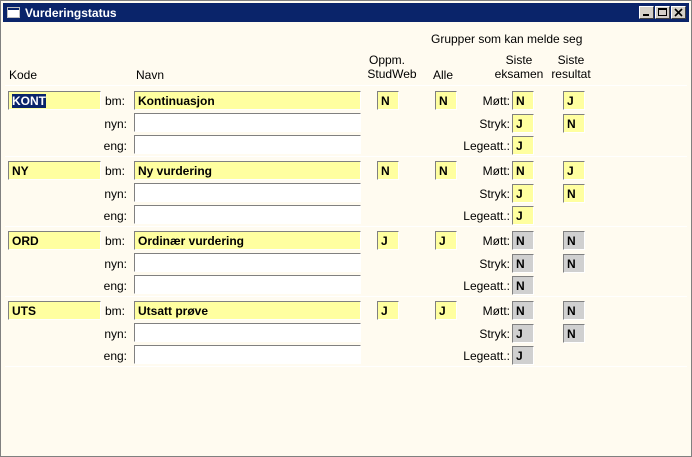 Image resolution: width=692 pixels, height=457 pixels. What do you see at coordinates (150, 75) in the screenshot?
I see `header-navn: Navn` at bounding box center [150, 75].